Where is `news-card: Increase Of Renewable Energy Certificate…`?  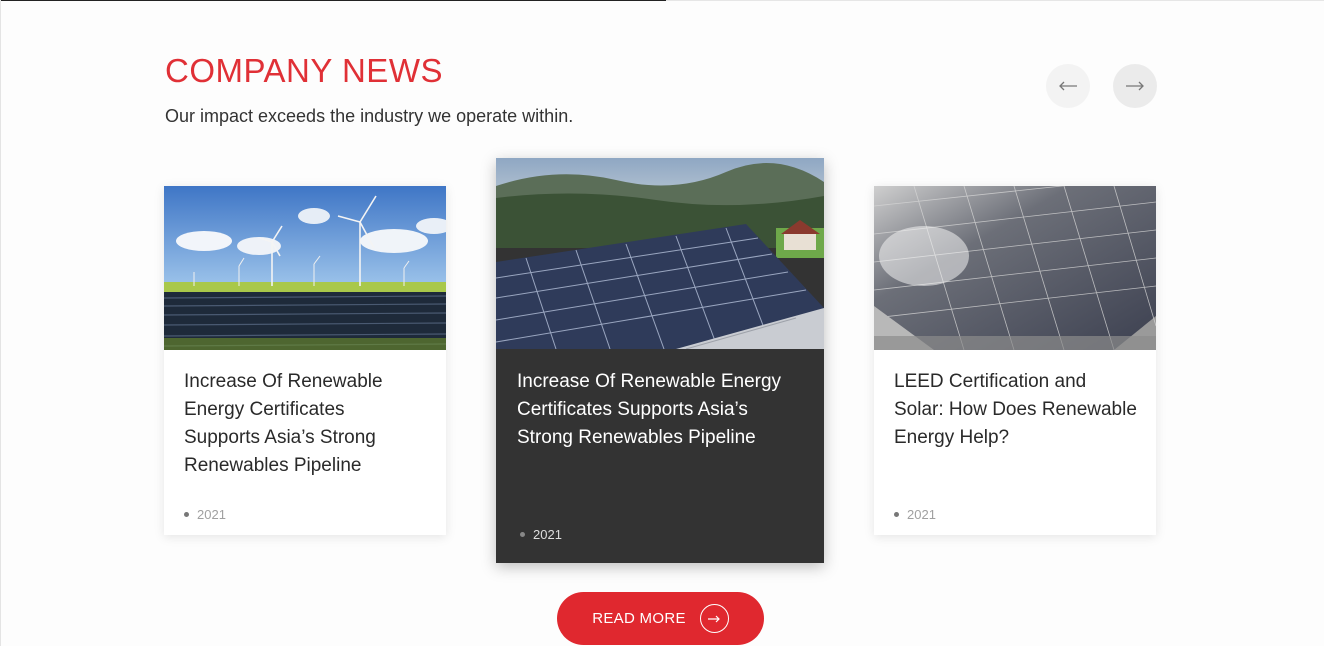
news-card: Increase Of Renewable Energy Certificate… is located at coordinates (305, 360).